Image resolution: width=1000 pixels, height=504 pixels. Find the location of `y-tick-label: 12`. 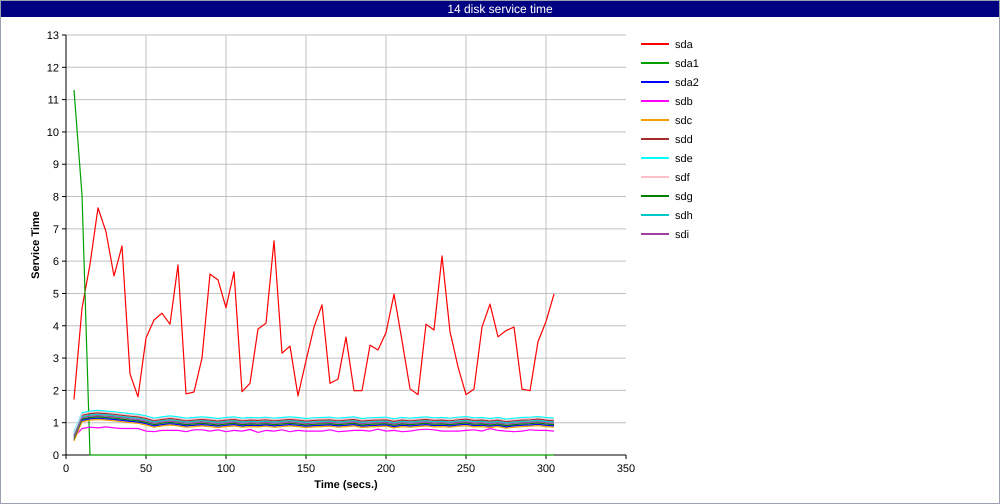

y-tick-label: 12 is located at coordinates (52, 68).